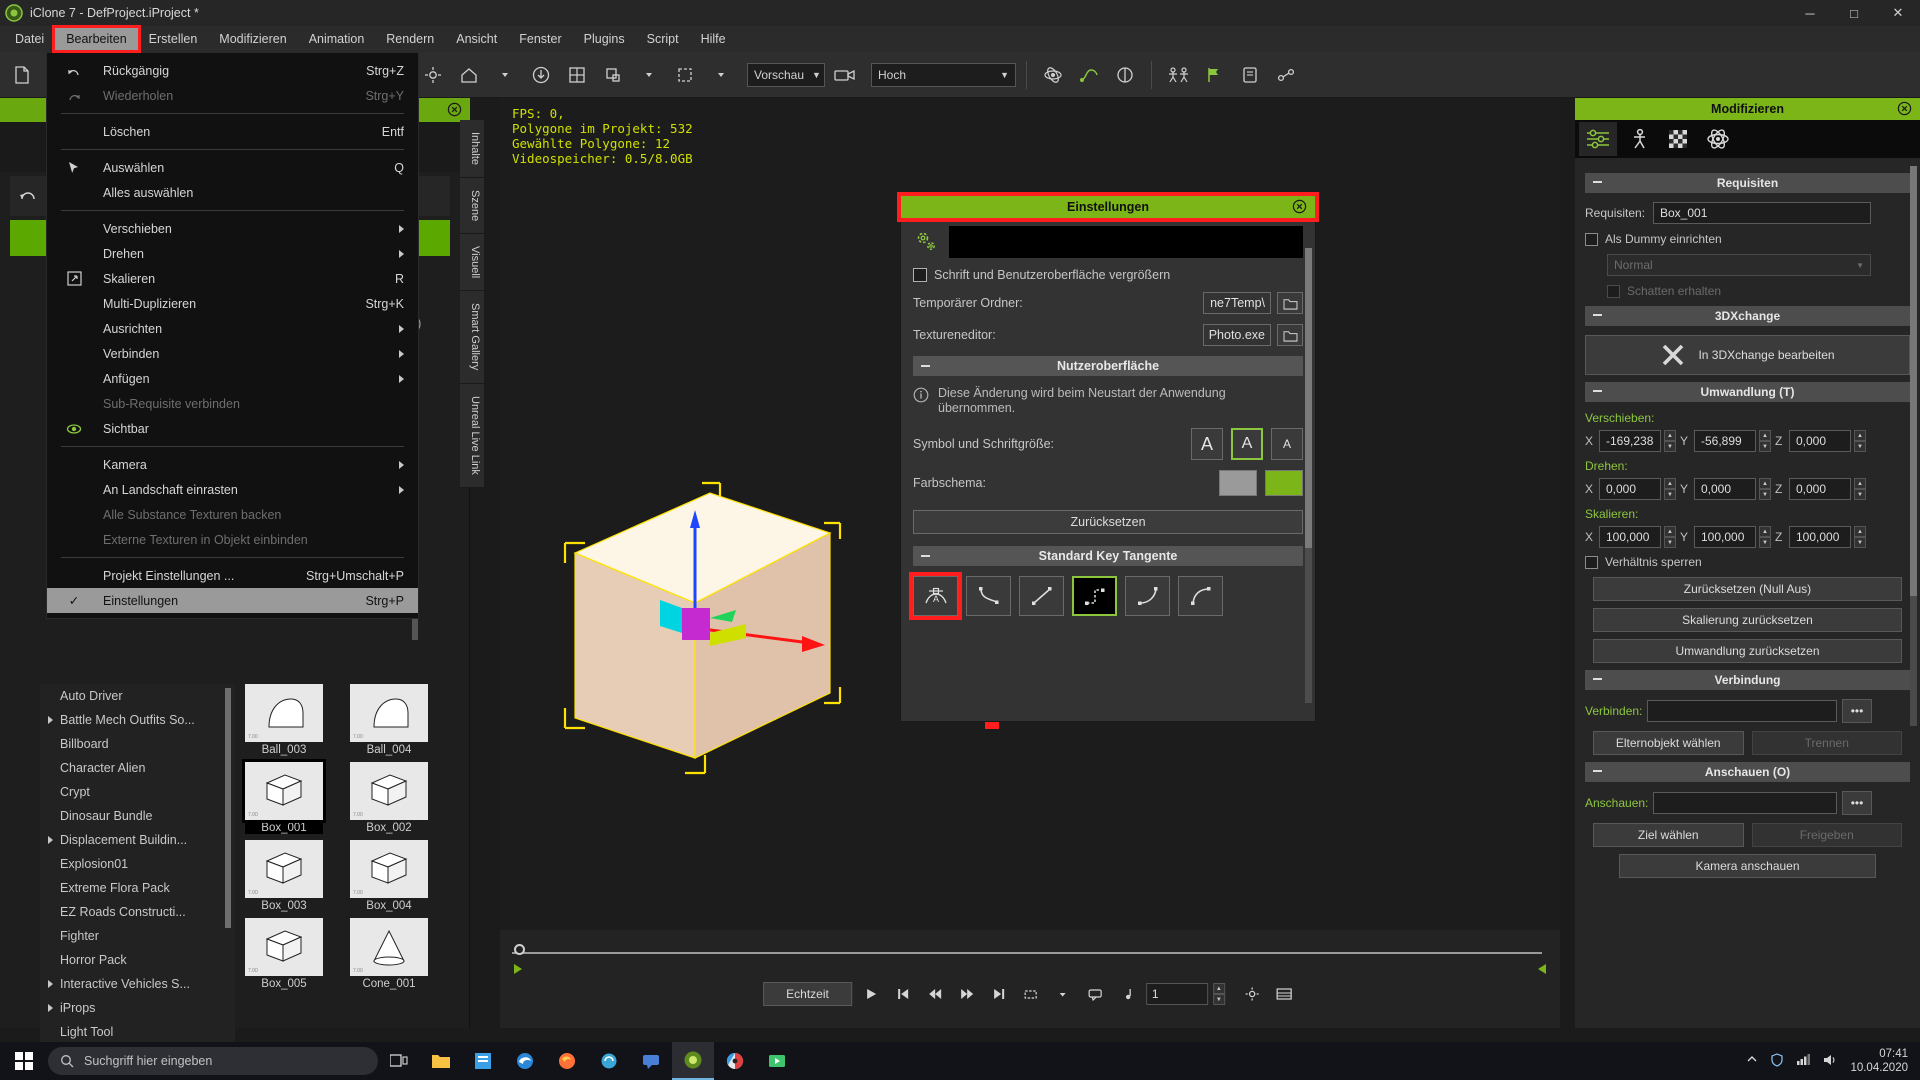 The width and height of the screenshot is (1920, 1080). I want to click on link-browse-button: •••, so click(1857, 711).